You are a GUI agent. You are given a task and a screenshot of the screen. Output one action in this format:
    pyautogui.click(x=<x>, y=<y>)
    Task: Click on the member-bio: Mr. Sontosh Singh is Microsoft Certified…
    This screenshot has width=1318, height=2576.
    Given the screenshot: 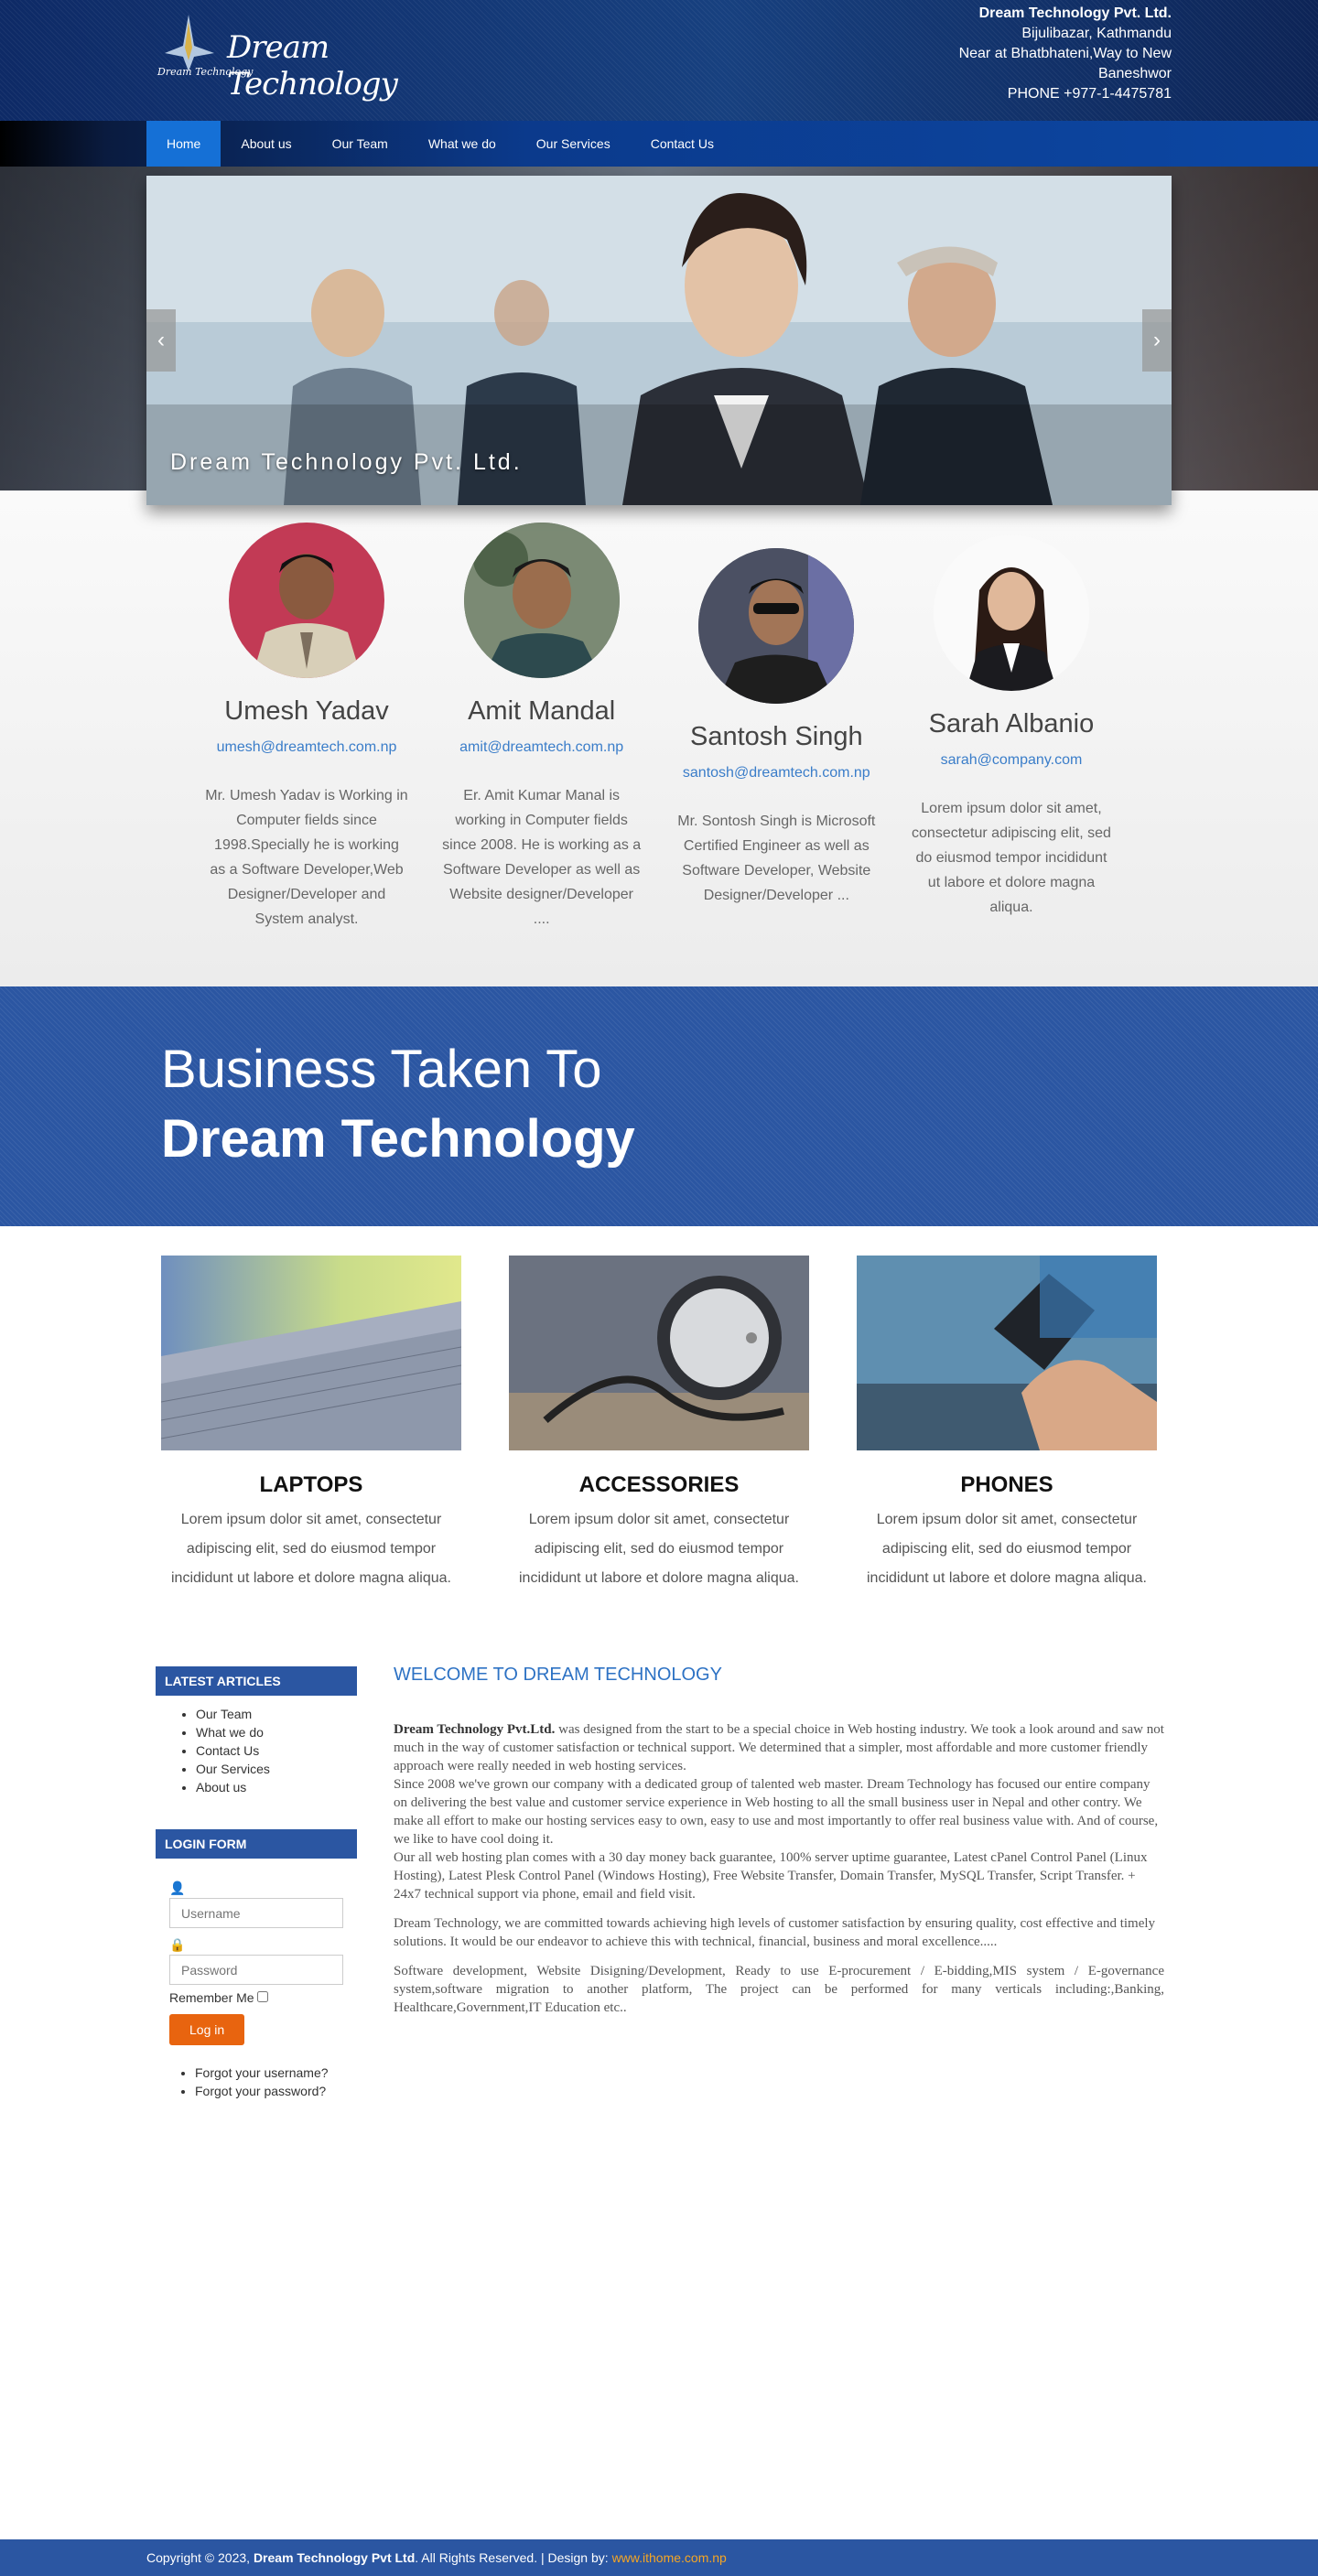 What is the action you would take?
    pyautogui.click(x=776, y=859)
    